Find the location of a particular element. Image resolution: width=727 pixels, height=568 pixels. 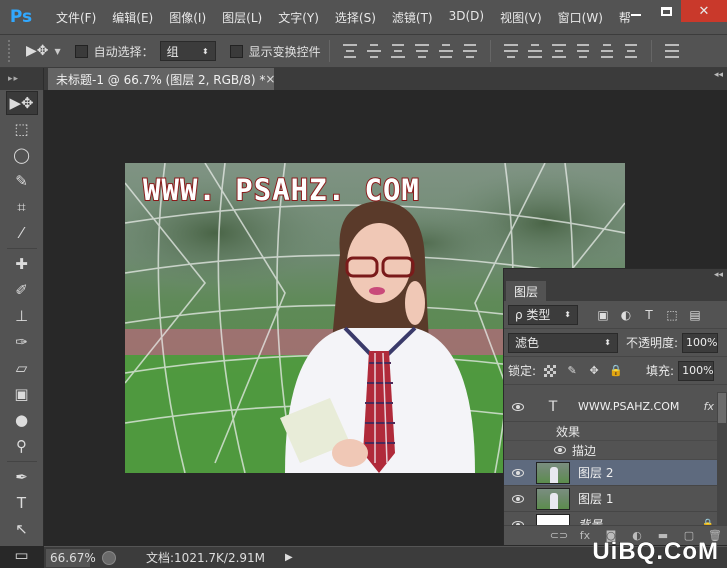

maximize-button is located at coordinates (666, 11).